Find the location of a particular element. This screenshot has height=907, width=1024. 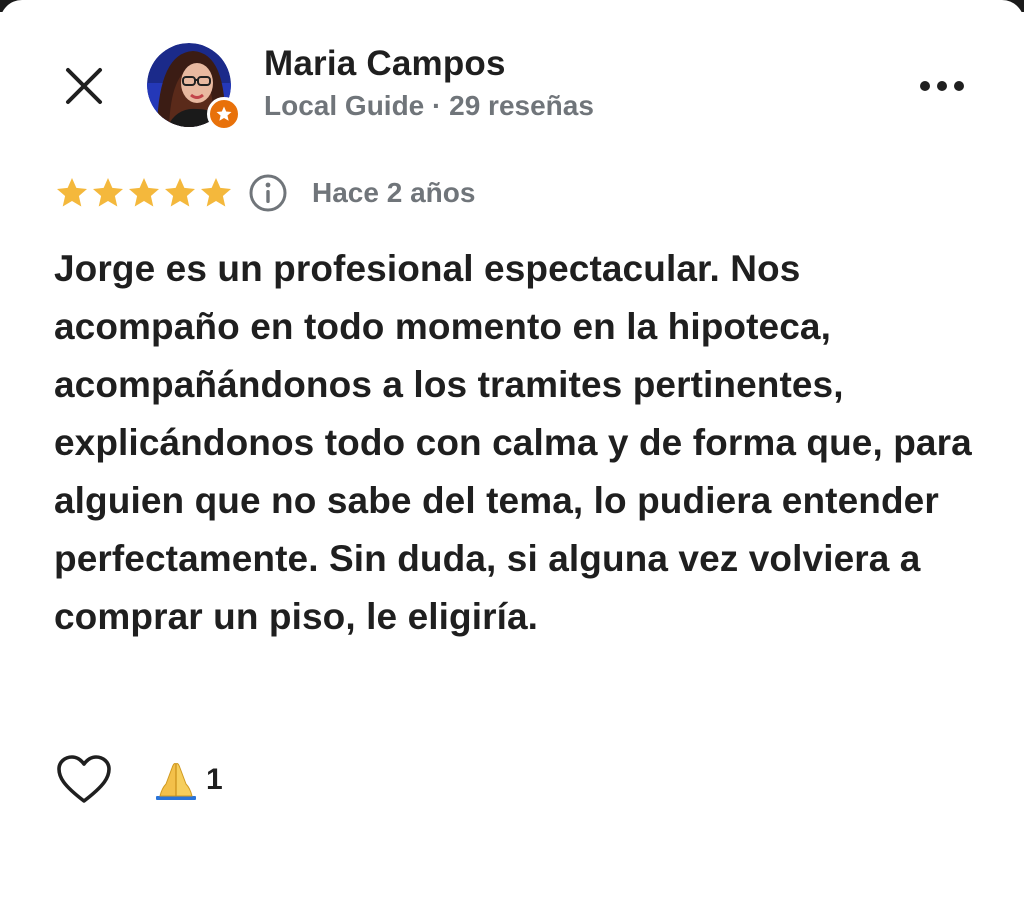

info-button is located at coordinates (268, 193).